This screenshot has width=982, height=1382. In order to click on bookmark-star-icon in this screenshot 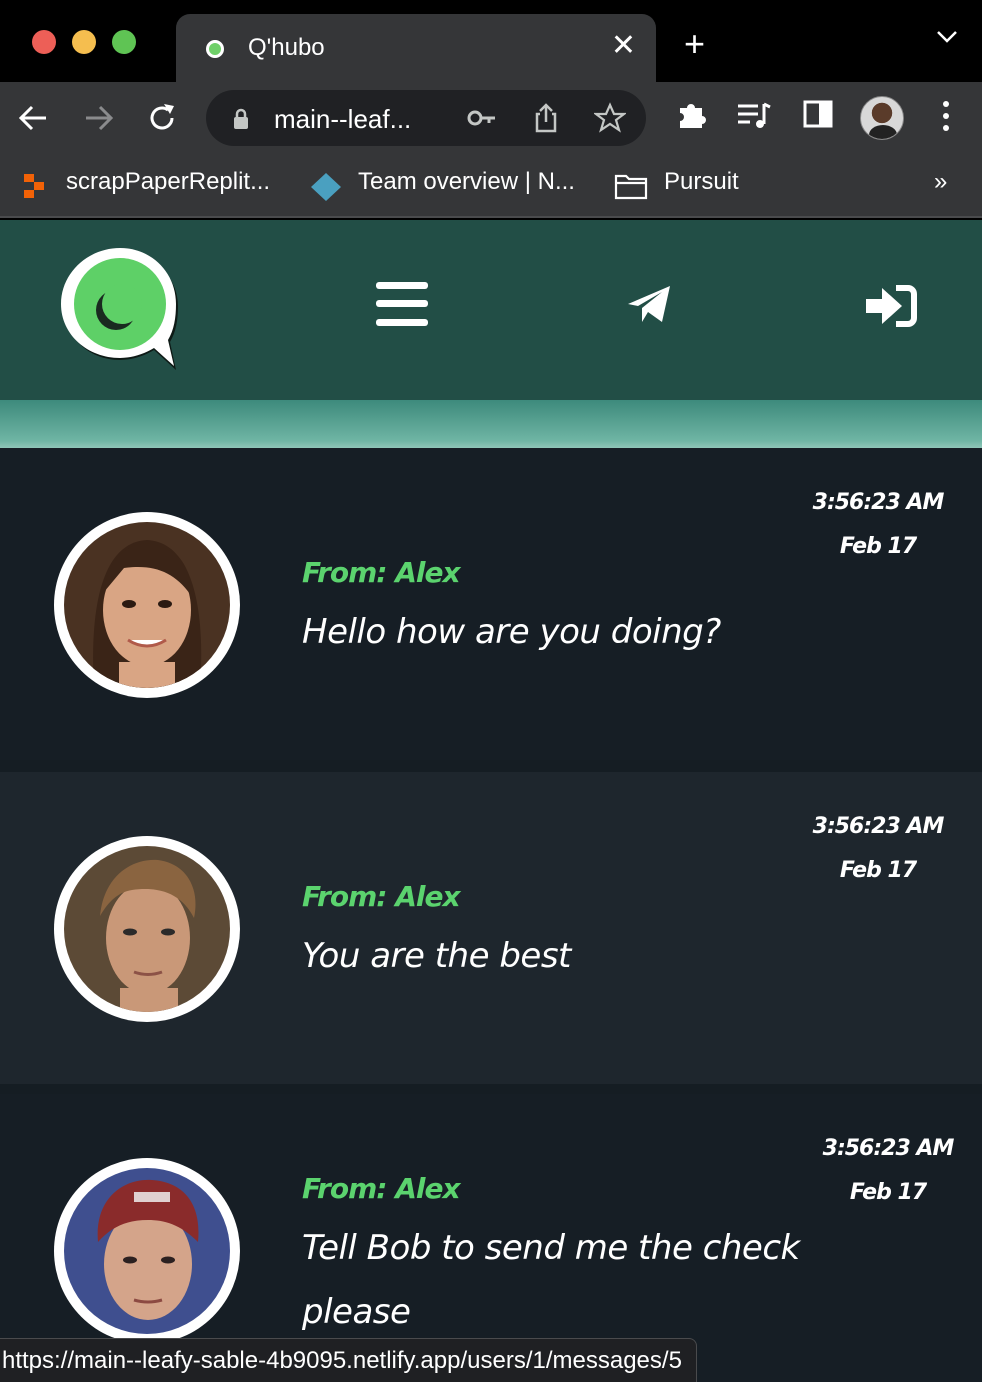, I will do `click(610, 118)`.